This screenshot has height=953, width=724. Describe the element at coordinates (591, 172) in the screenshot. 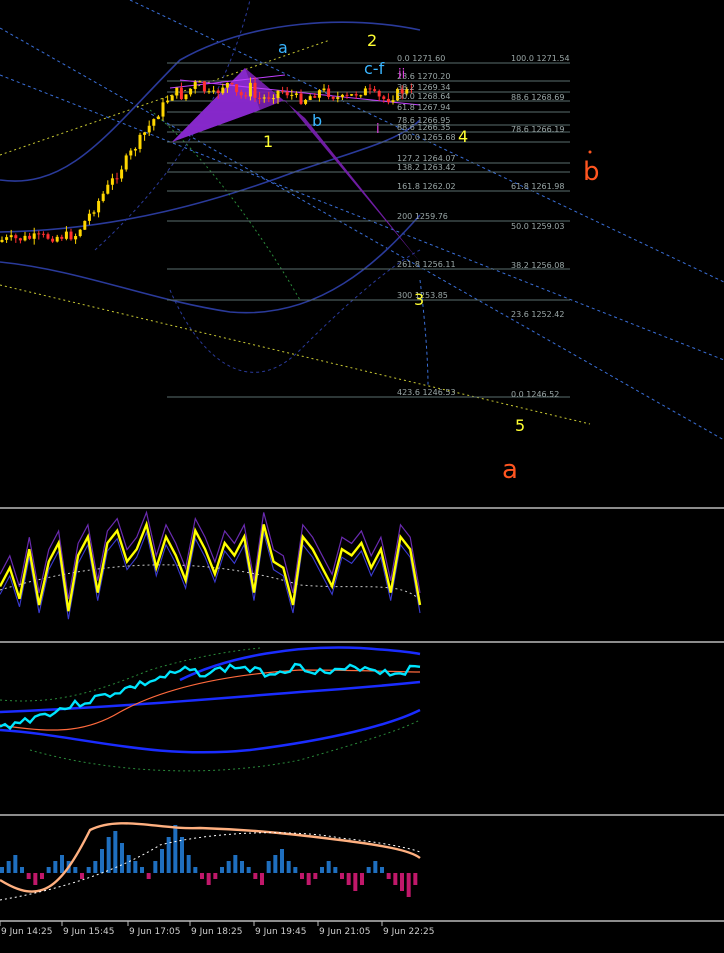

I see `wave-label-red: b` at that location.